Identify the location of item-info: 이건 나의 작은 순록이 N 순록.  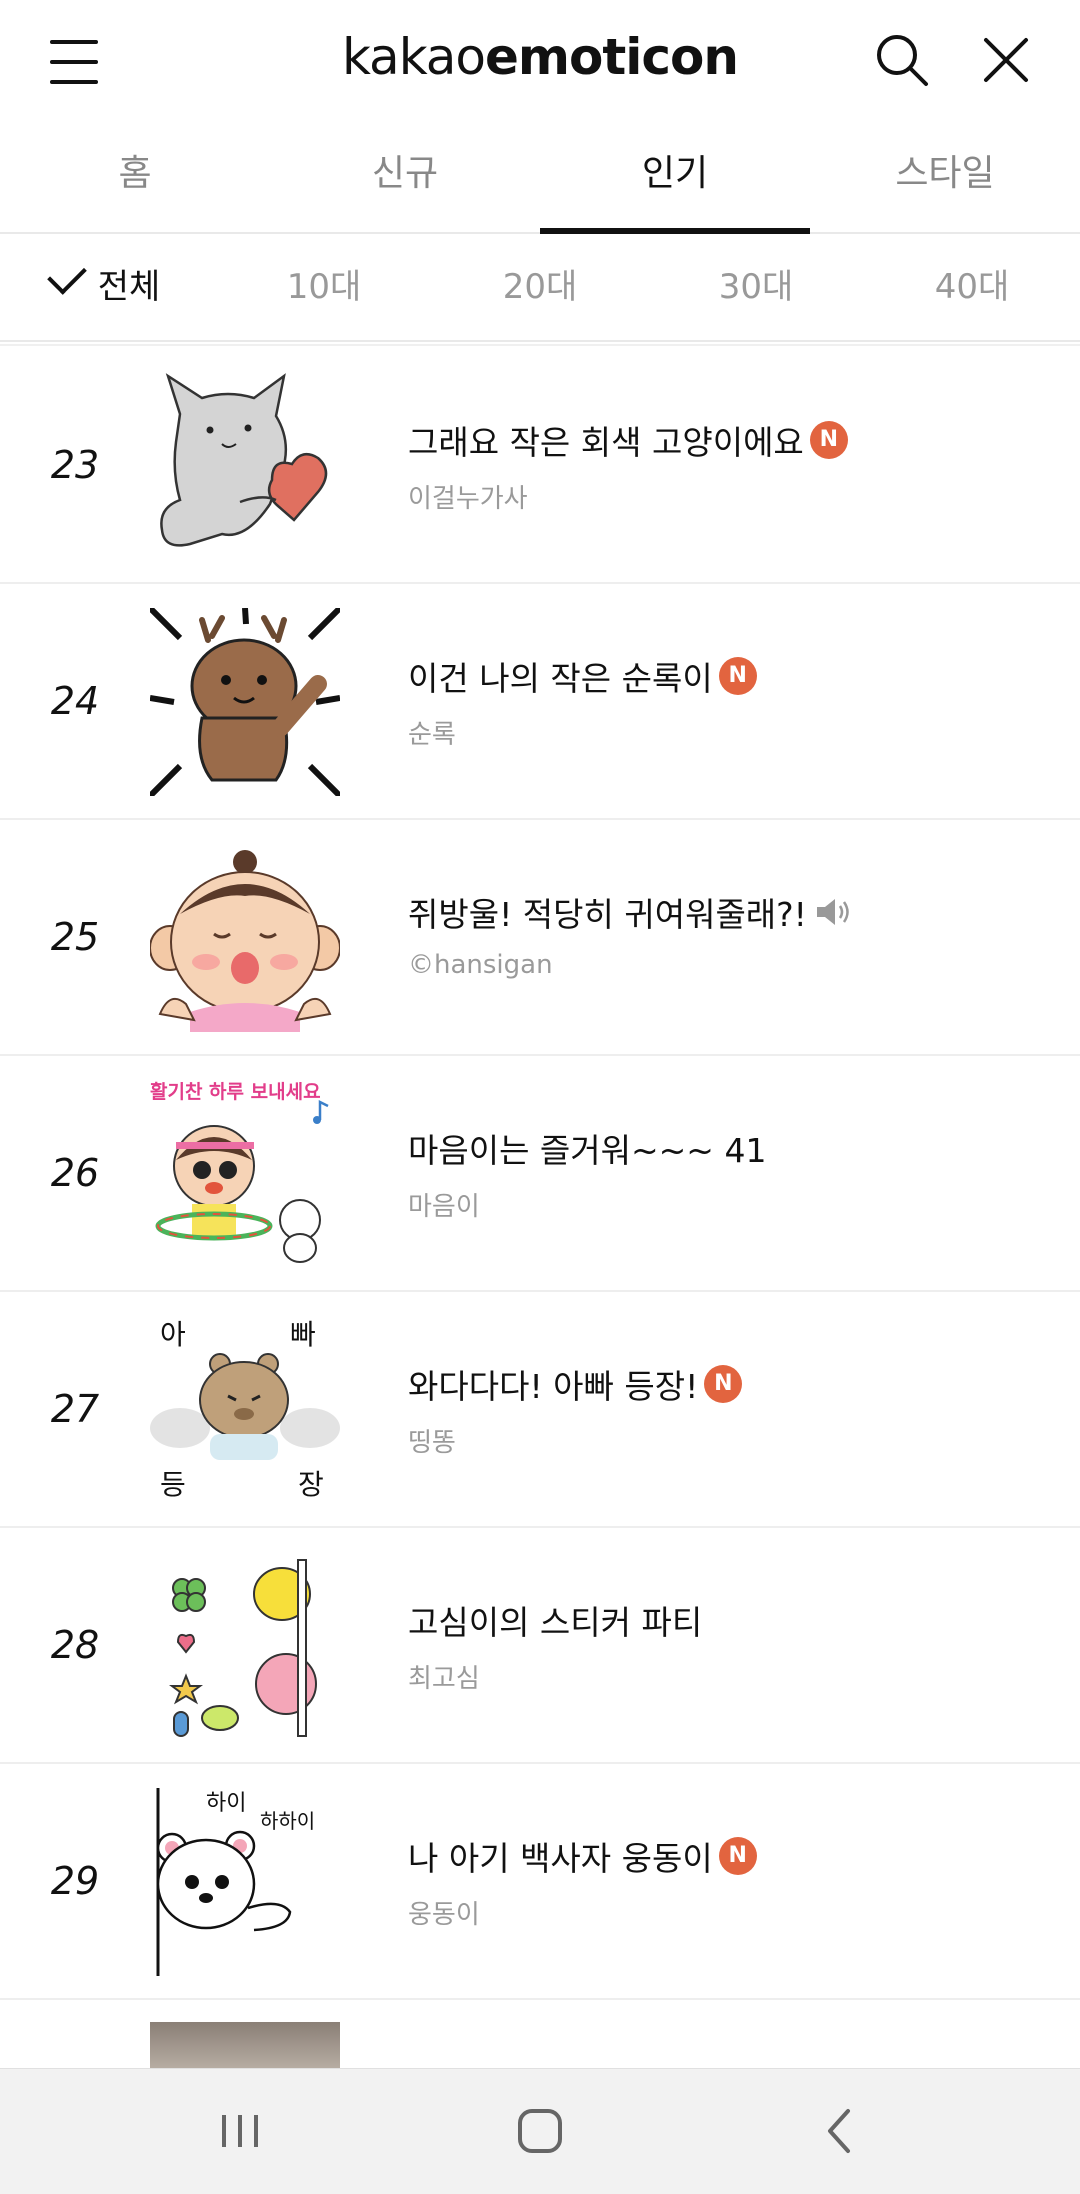
(734, 701).